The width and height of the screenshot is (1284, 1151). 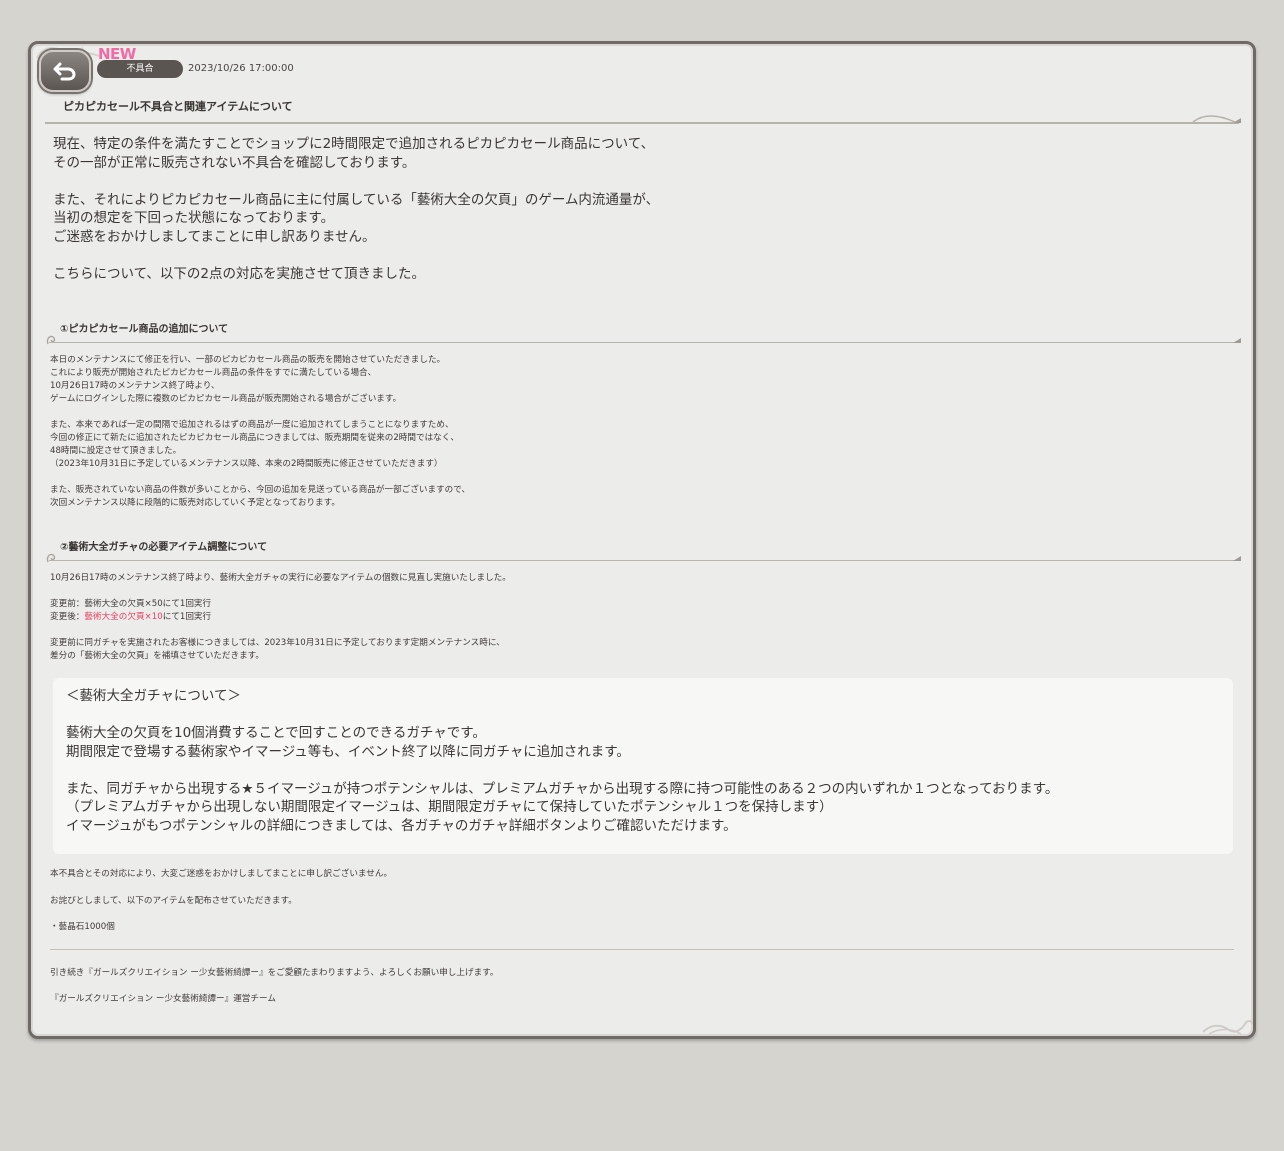 What do you see at coordinates (178, 106) in the screenshot?
I see `notice-title: ピカピカセール不具合と関連アイテムについて` at bounding box center [178, 106].